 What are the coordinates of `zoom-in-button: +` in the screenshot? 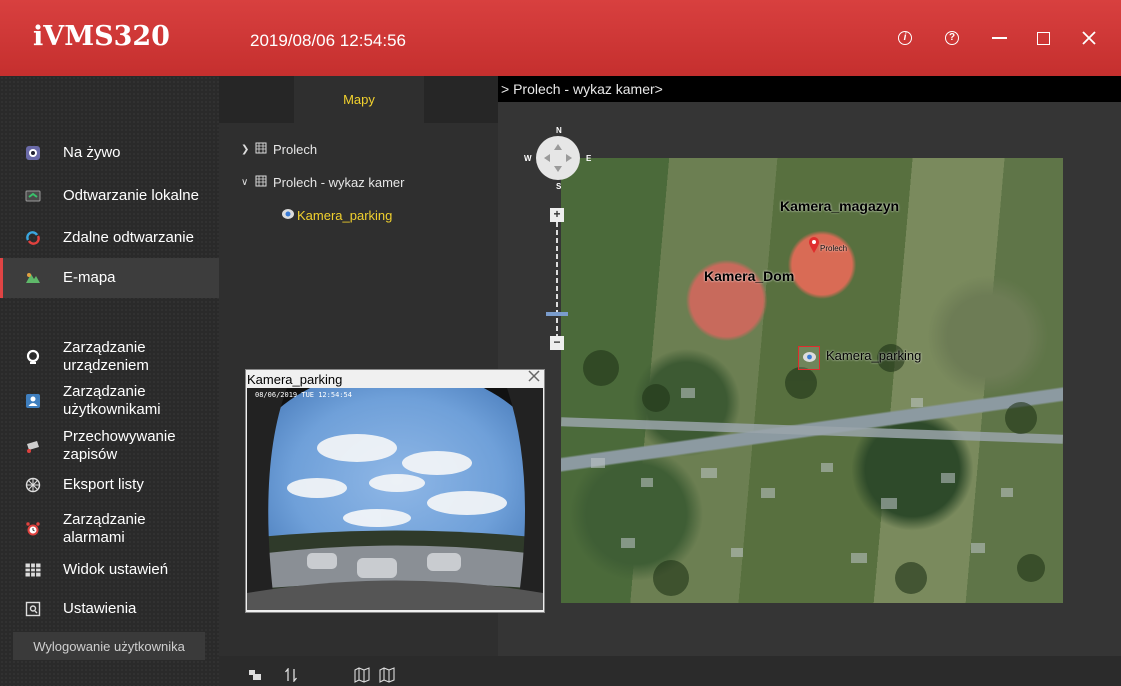 It's located at (557, 215).